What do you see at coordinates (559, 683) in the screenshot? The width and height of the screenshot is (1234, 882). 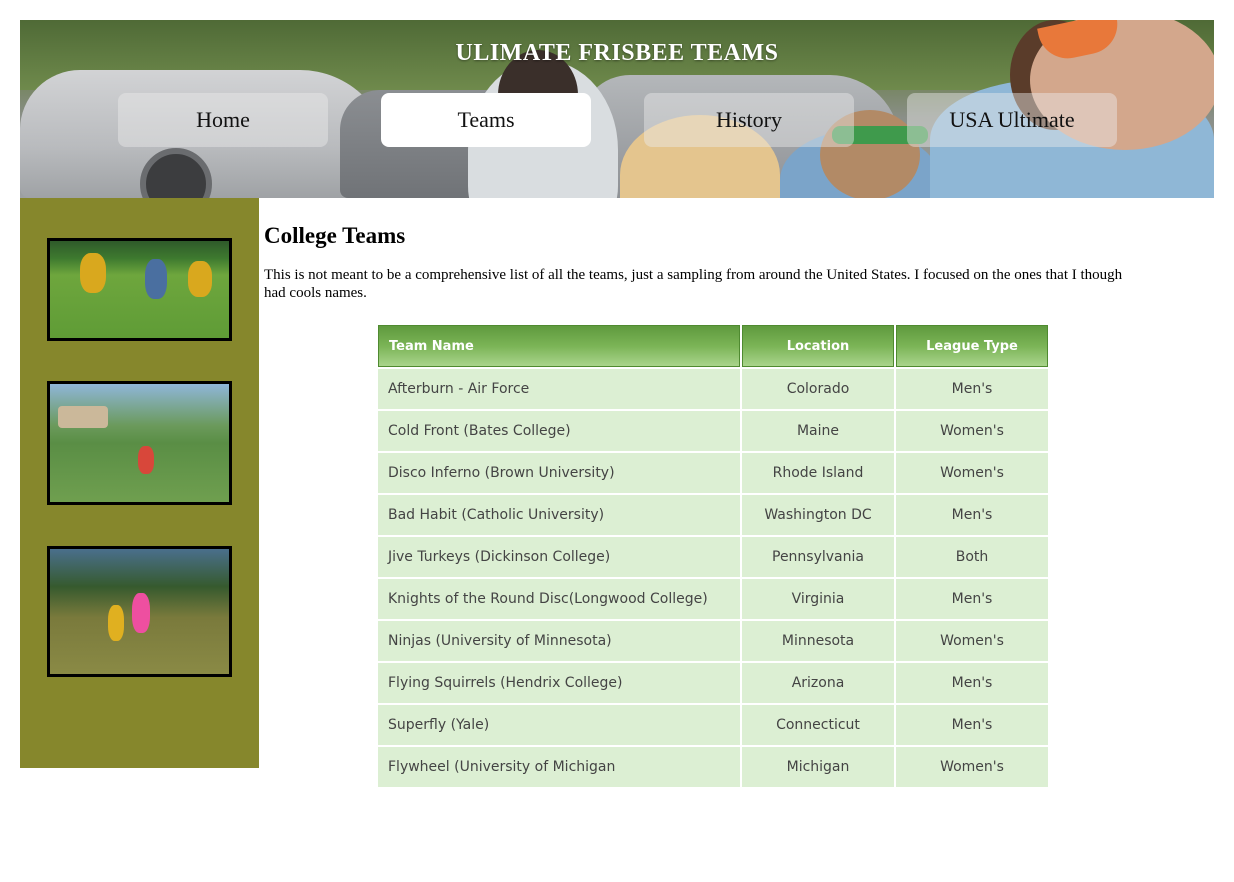 I see `team-name-cell: Flying Squirrels (Hendrix College)` at bounding box center [559, 683].